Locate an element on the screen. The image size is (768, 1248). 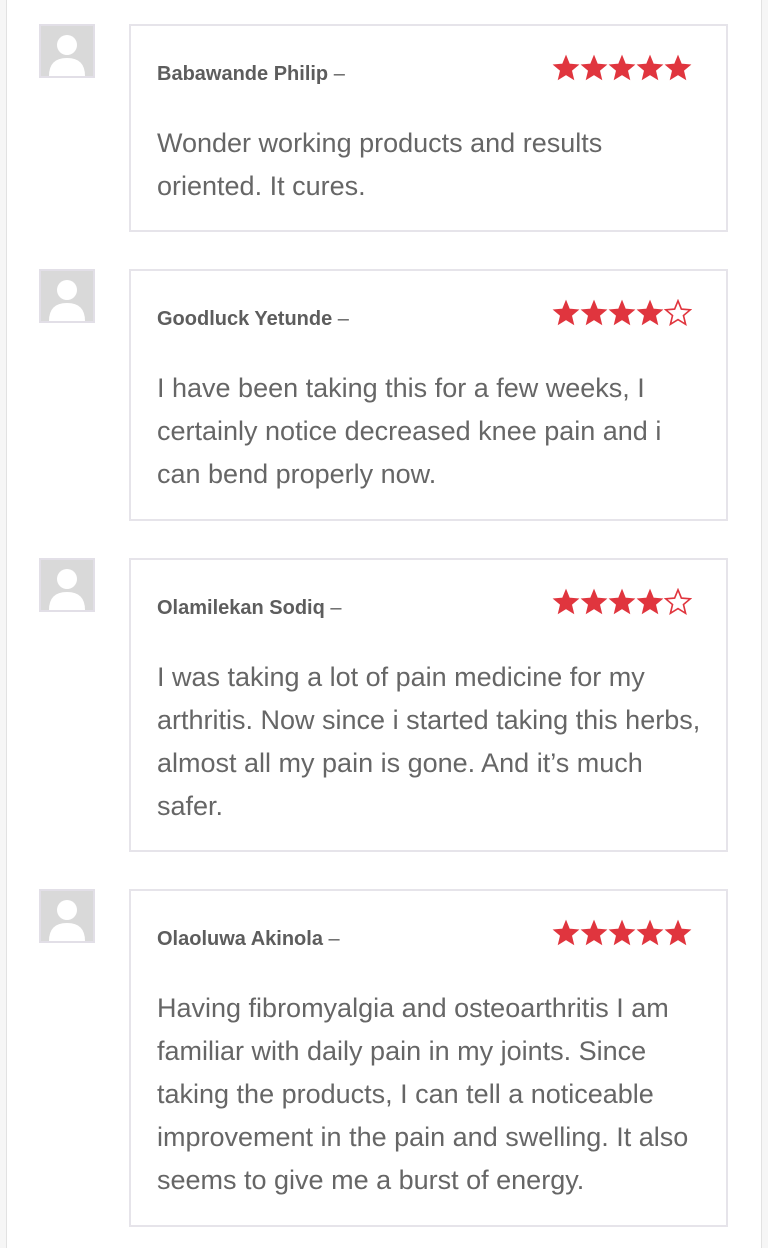
review-author-name: Goodluck Yetunde is located at coordinates (245, 319).